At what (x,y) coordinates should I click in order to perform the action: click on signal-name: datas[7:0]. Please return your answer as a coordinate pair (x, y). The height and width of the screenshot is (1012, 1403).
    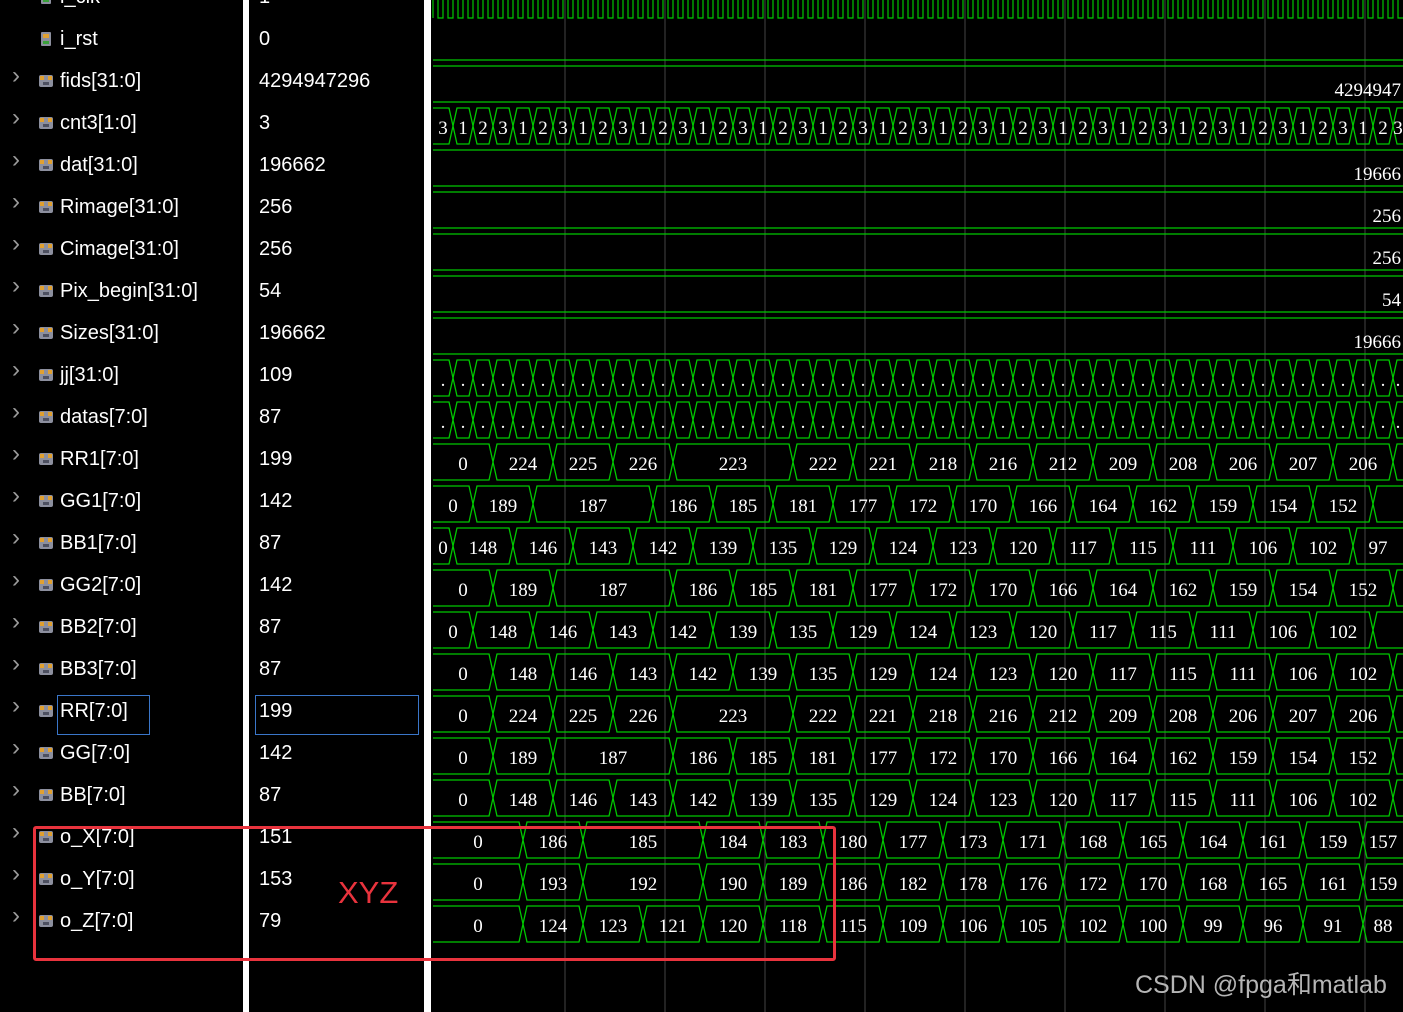
    Looking at the image, I should click on (104, 417).